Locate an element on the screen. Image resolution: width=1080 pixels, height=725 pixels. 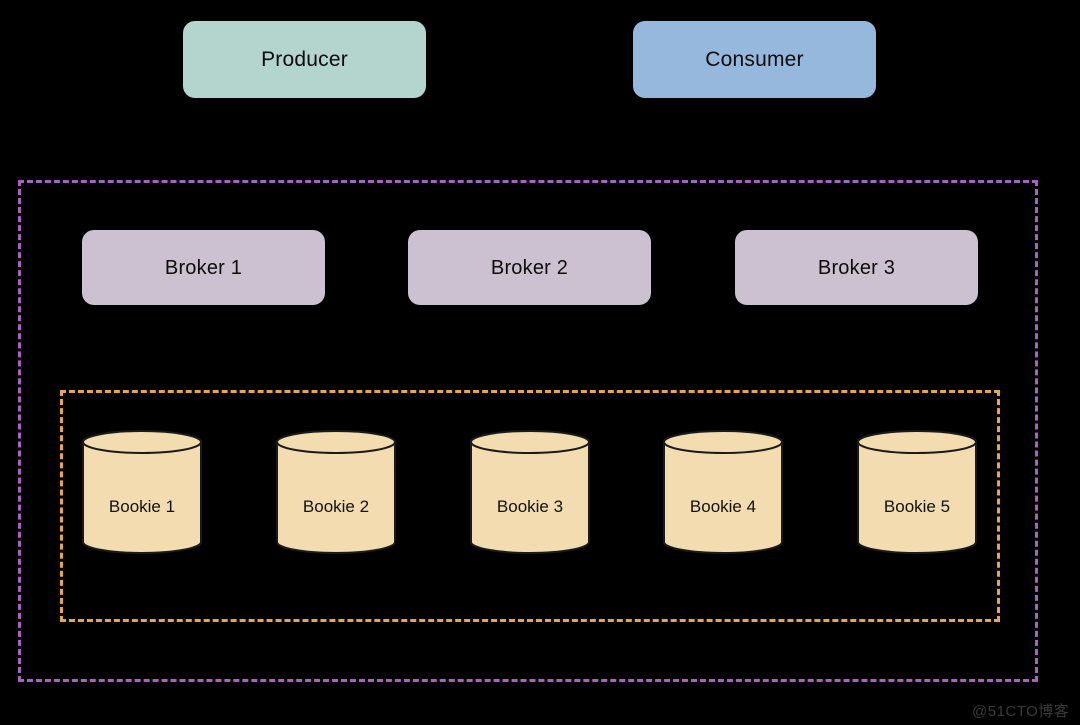
node-bookie-4: Bookie 4 is located at coordinates (723, 492).